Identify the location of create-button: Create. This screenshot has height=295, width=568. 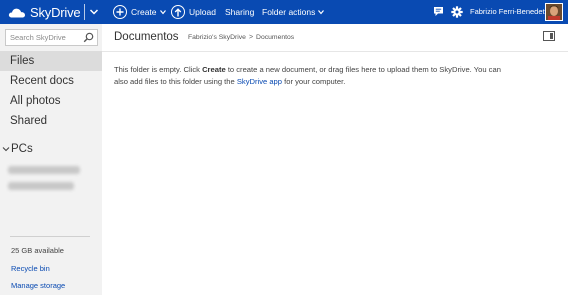
(139, 12).